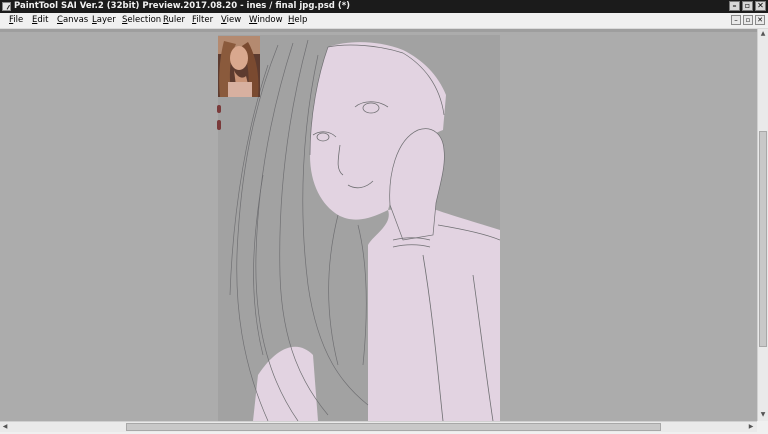 The width and height of the screenshot is (768, 434). I want to click on document-window-controls: – ▫ ✕, so click(748, 20).